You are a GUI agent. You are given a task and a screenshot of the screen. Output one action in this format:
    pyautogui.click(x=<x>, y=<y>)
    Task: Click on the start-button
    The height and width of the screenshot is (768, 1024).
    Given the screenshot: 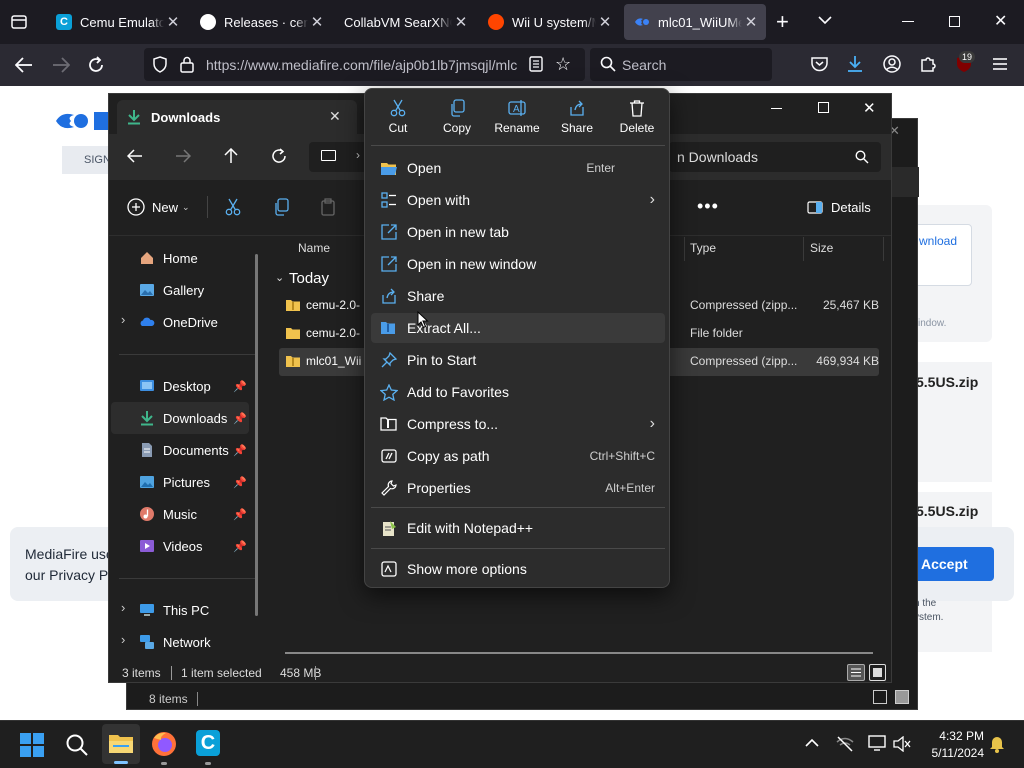 What is the action you would take?
    pyautogui.click(x=32, y=745)
    